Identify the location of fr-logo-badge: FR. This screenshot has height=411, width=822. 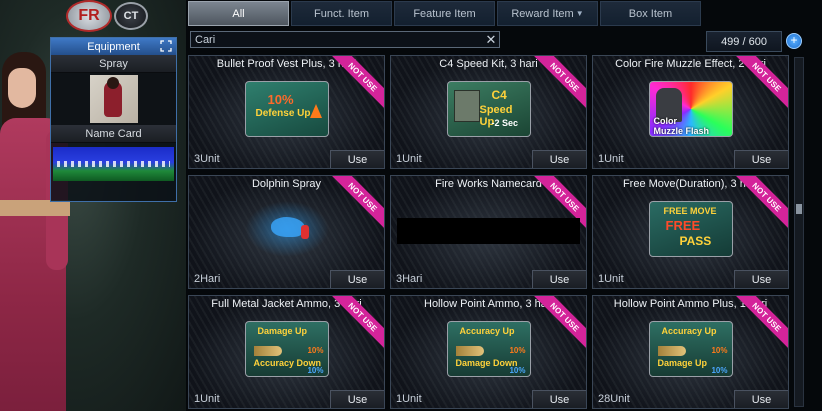
(89, 16).